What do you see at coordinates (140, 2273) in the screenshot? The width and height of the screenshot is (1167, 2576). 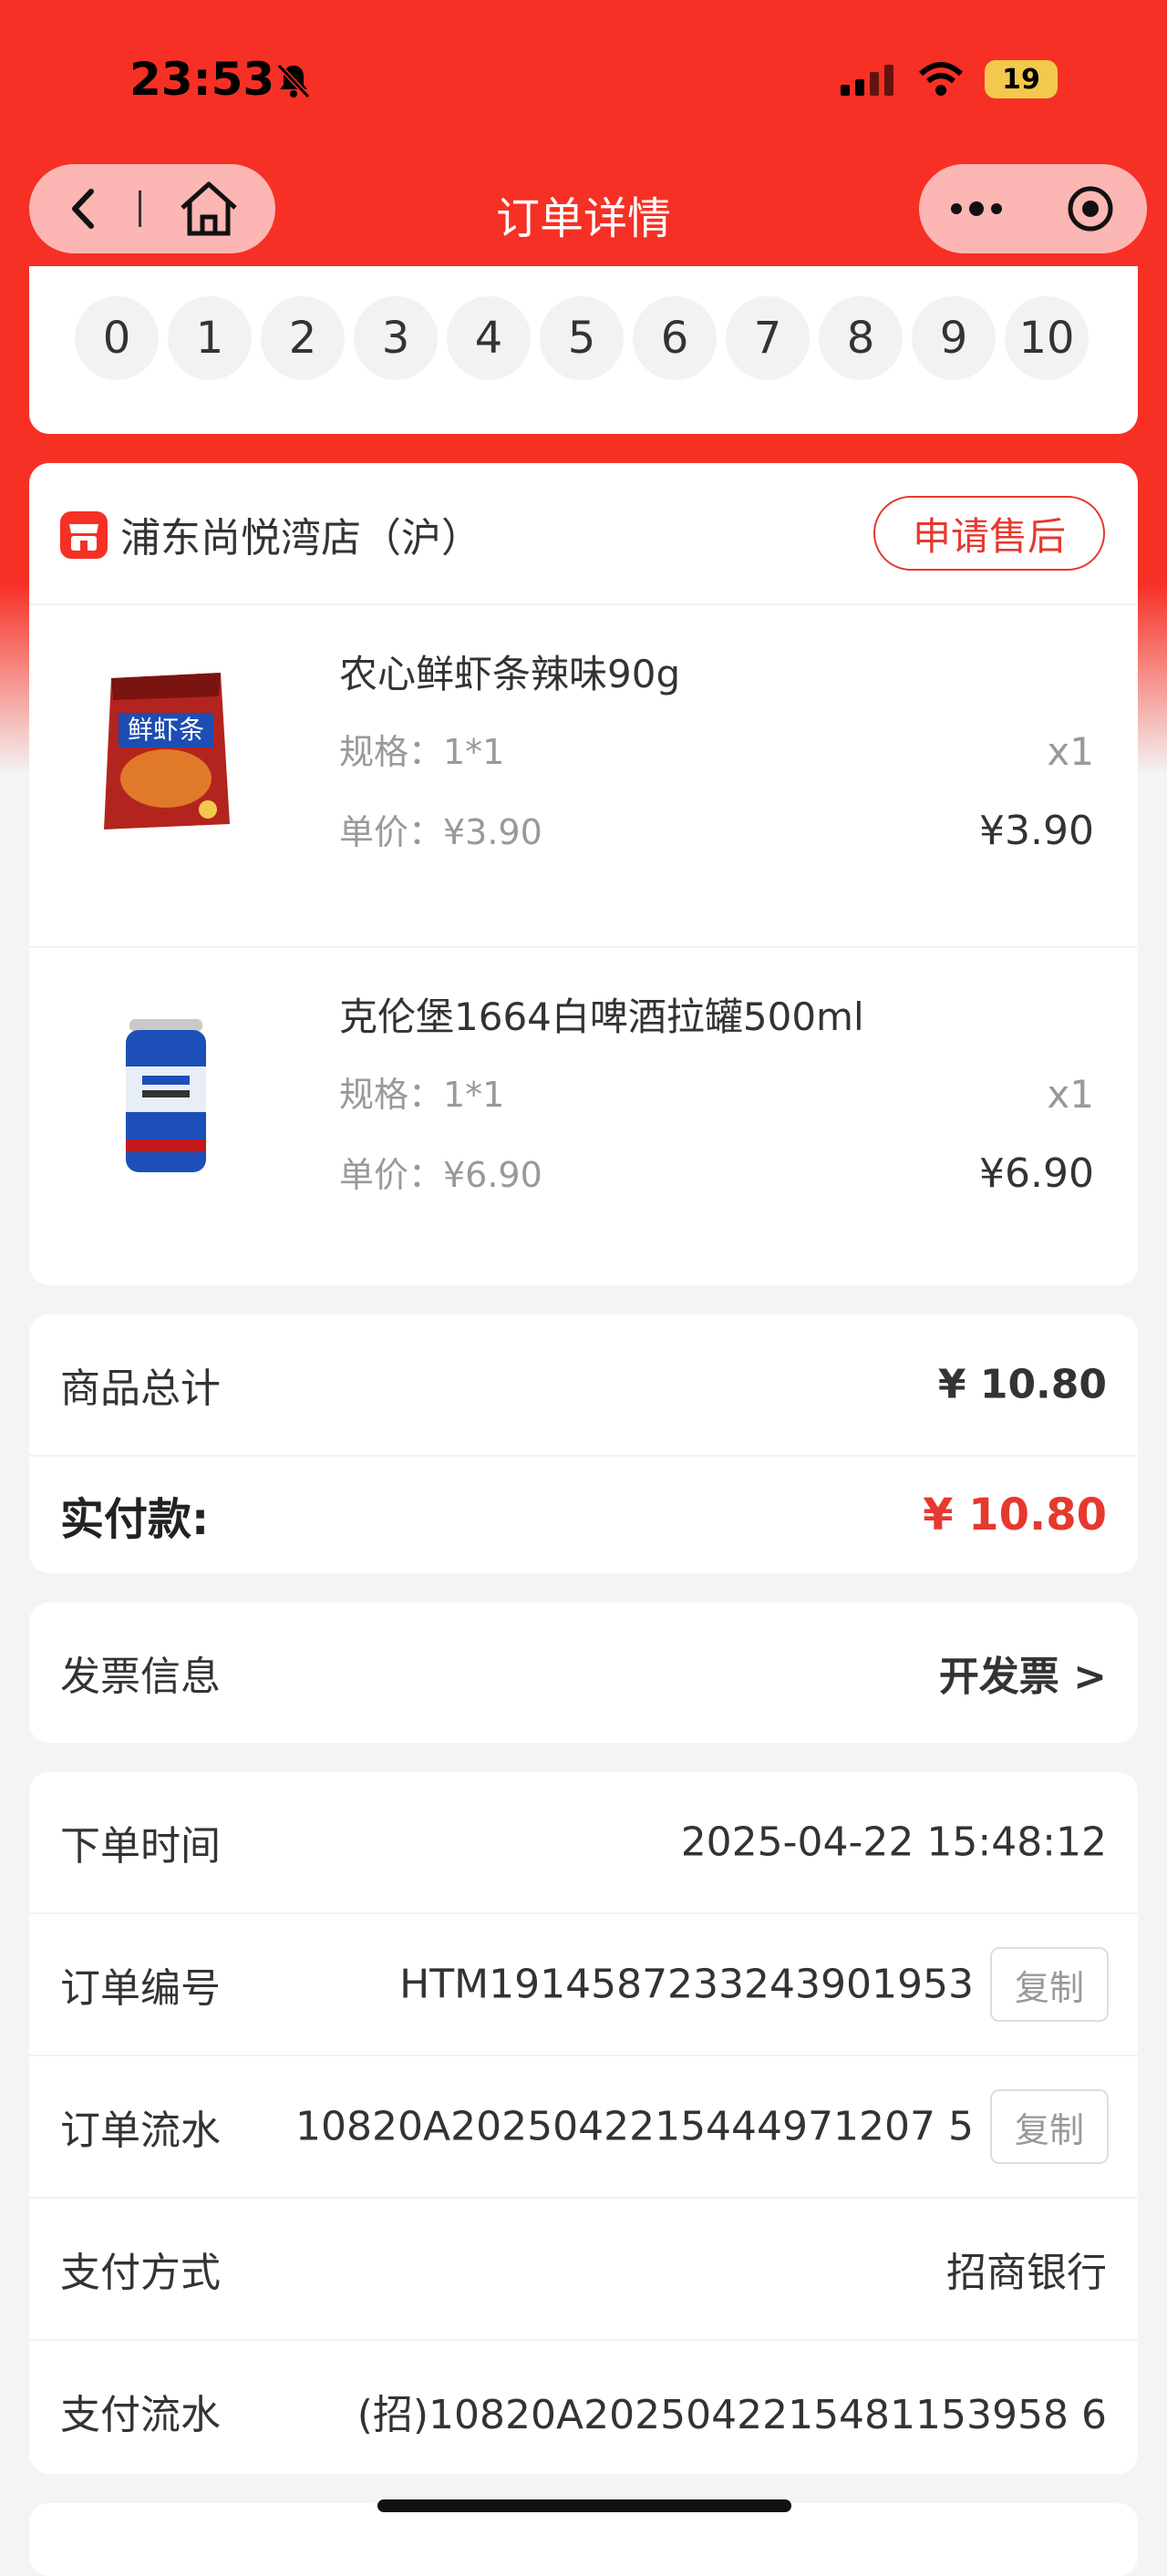 I see `payment-method-label: 支付方式` at bounding box center [140, 2273].